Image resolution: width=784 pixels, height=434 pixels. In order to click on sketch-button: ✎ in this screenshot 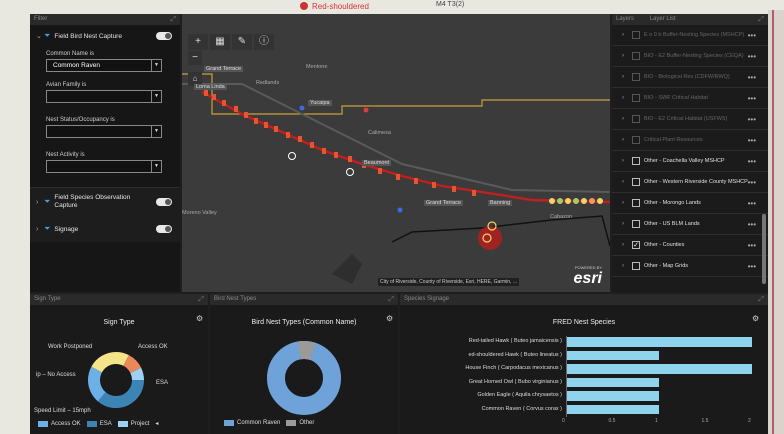, I will do `click(242, 42)`.